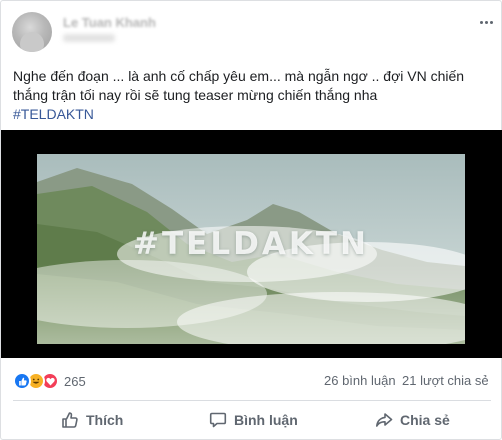  I want to click on shares-count-link: 21 lượt chia sẻ, so click(445, 380).